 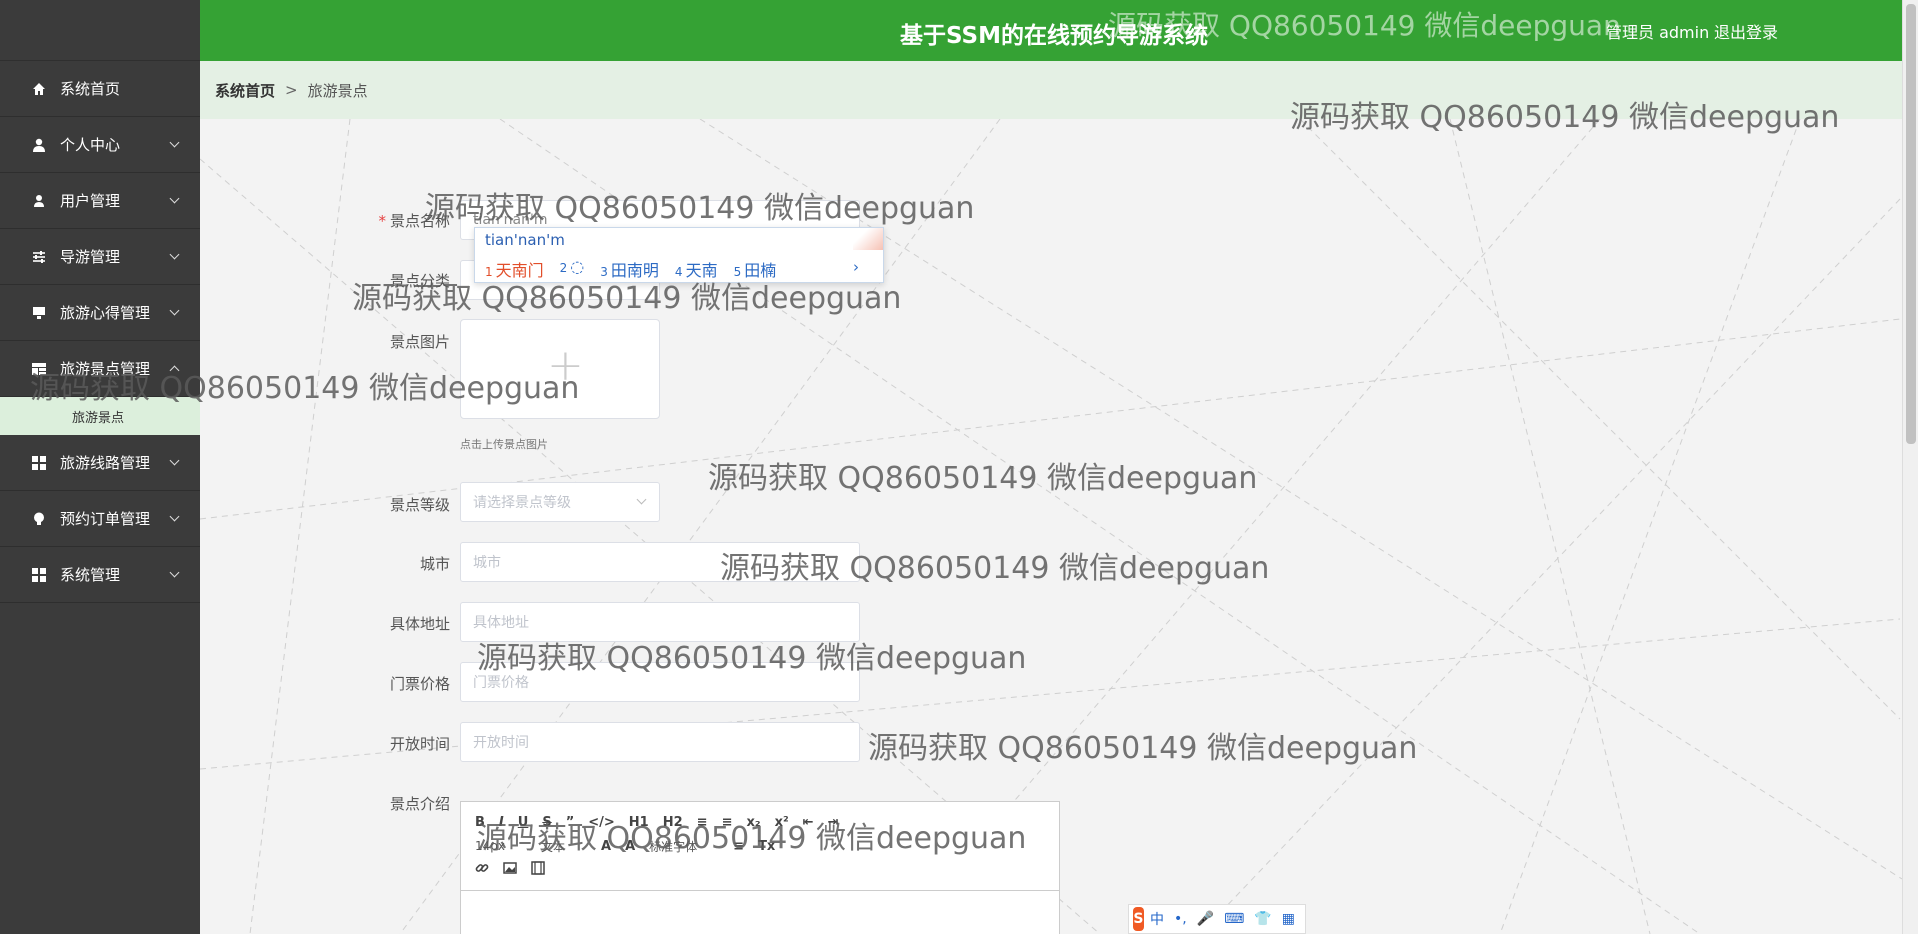 I want to click on sliders-icon, so click(x=39, y=257).